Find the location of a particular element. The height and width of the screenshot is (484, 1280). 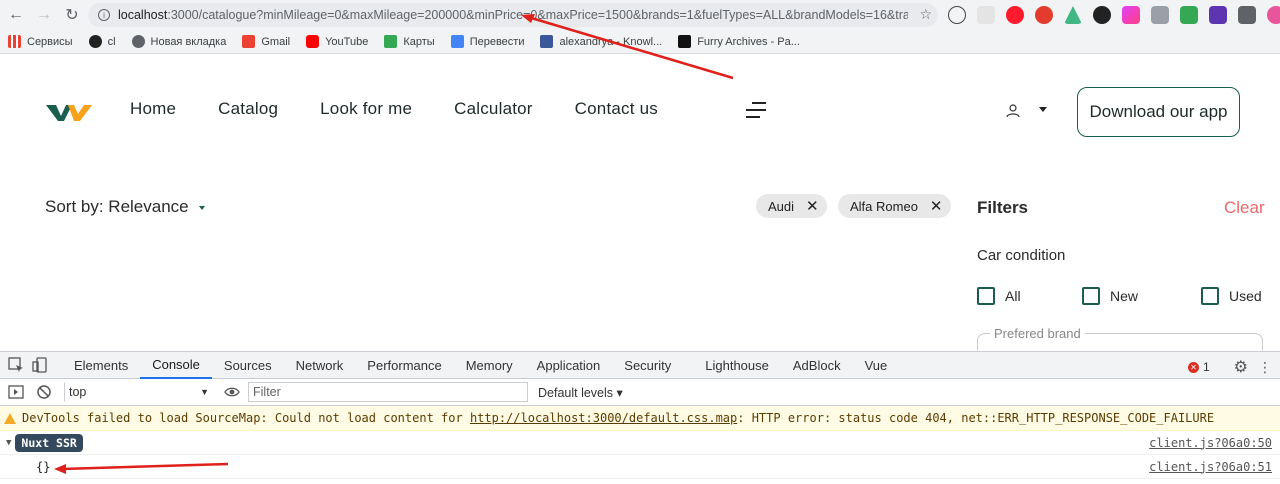

error-counter: ✕ 1 is located at coordinates (1198, 367).